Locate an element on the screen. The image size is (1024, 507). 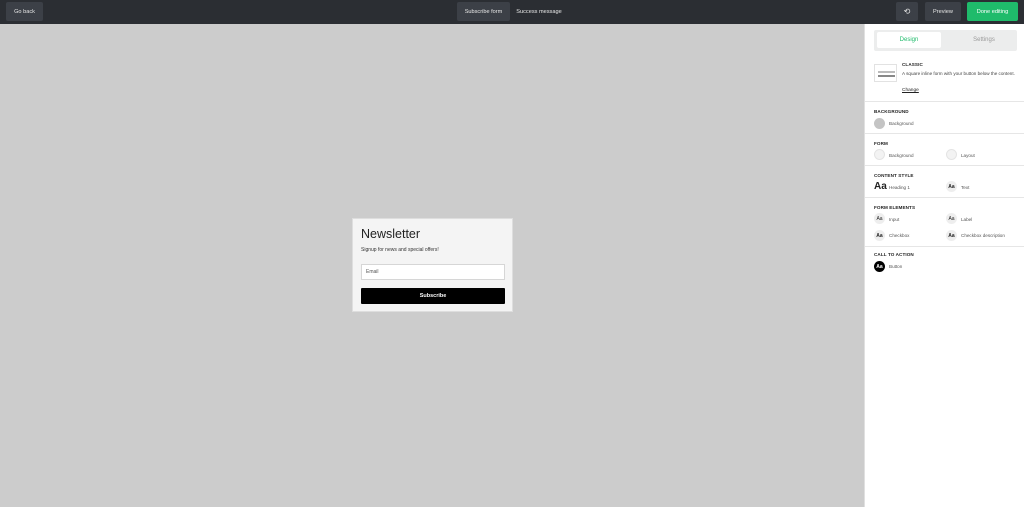
input-option: Input is located at coordinates (894, 219).